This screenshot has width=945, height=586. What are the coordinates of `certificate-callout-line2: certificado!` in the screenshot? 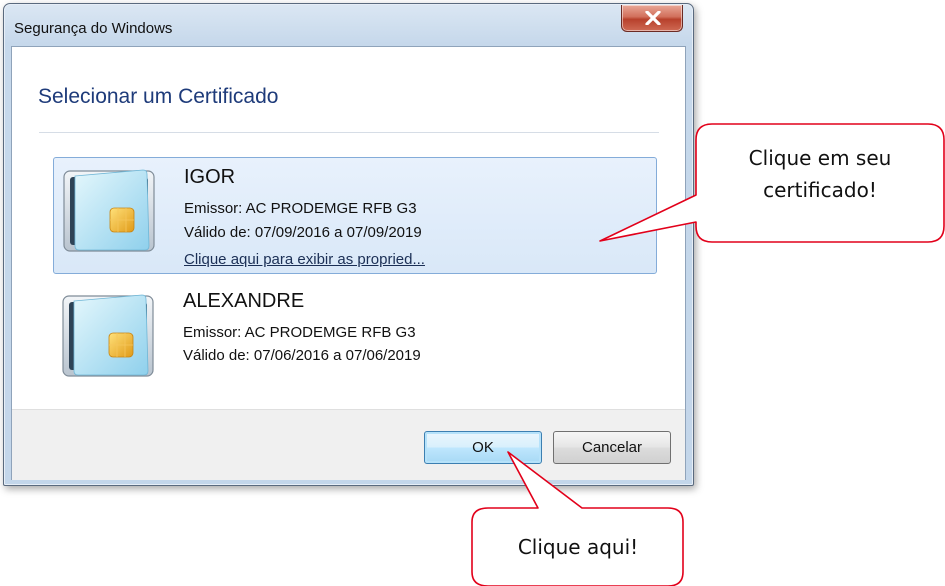 It's located at (820, 190).